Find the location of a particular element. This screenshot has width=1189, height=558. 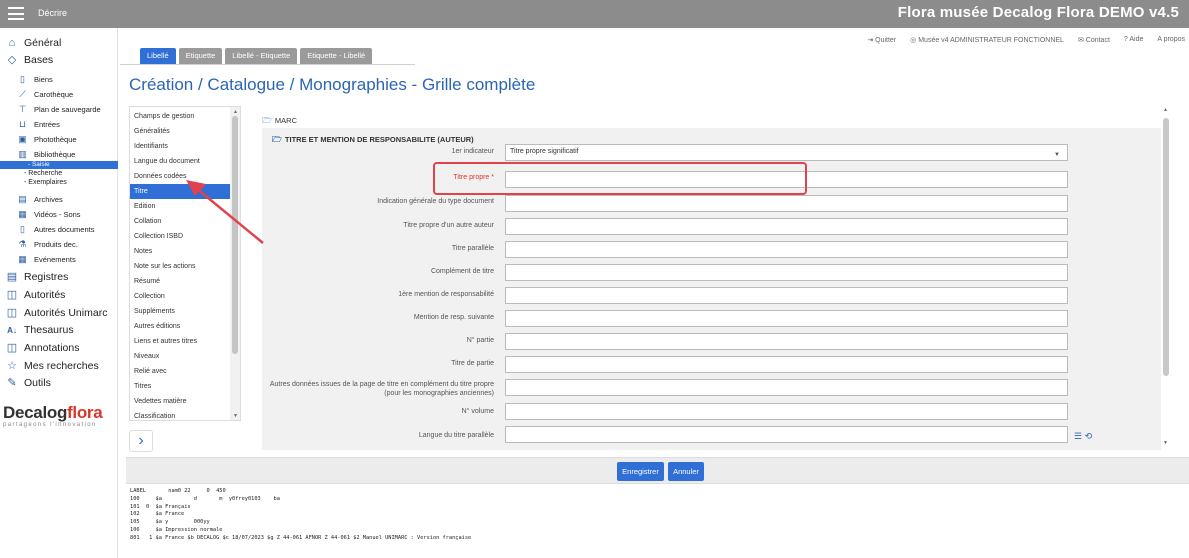

about-link: A propos is located at coordinates (1171, 40).